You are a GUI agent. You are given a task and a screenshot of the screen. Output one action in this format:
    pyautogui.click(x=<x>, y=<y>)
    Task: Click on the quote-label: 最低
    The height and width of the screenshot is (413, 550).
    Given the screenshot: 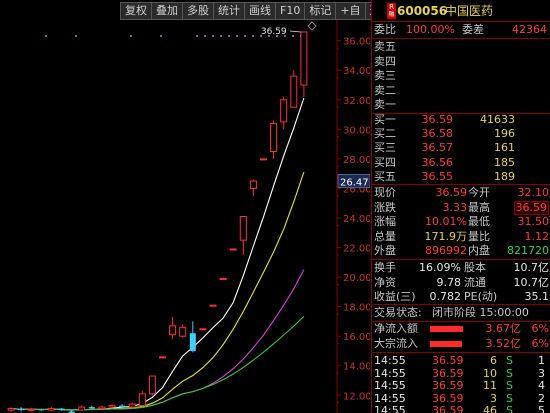 What is the action you would take?
    pyautogui.click(x=479, y=222)
    